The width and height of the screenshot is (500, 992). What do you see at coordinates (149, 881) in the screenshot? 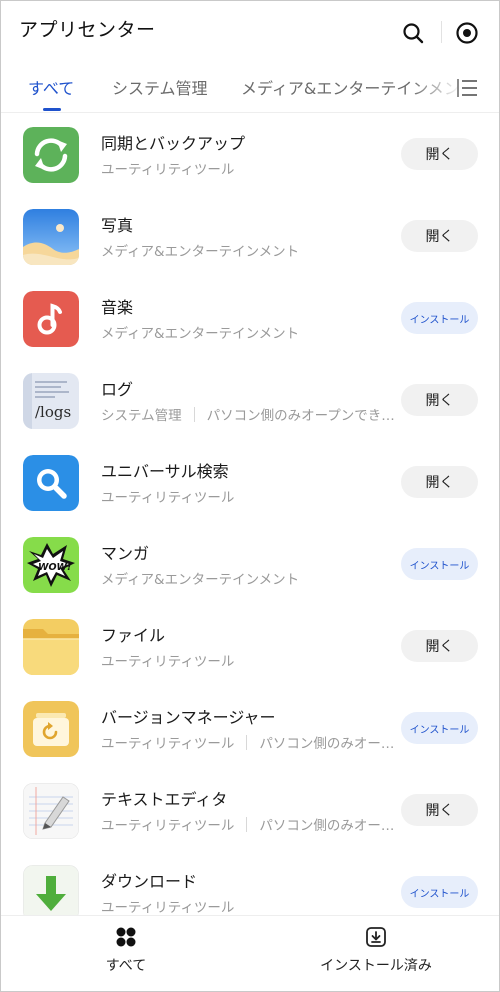
I see `app-name: ダウンロード` at bounding box center [149, 881].